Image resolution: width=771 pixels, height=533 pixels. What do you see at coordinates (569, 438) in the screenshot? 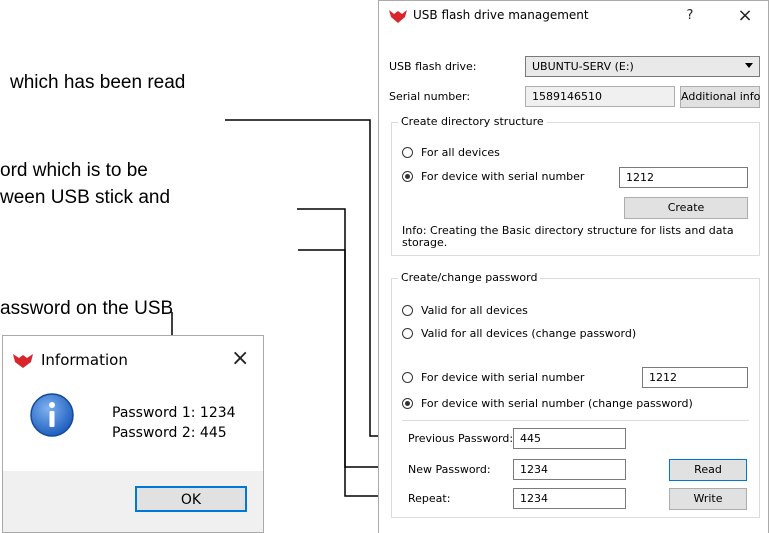
I see `previous-password-input: 445` at bounding box center [569, 438].